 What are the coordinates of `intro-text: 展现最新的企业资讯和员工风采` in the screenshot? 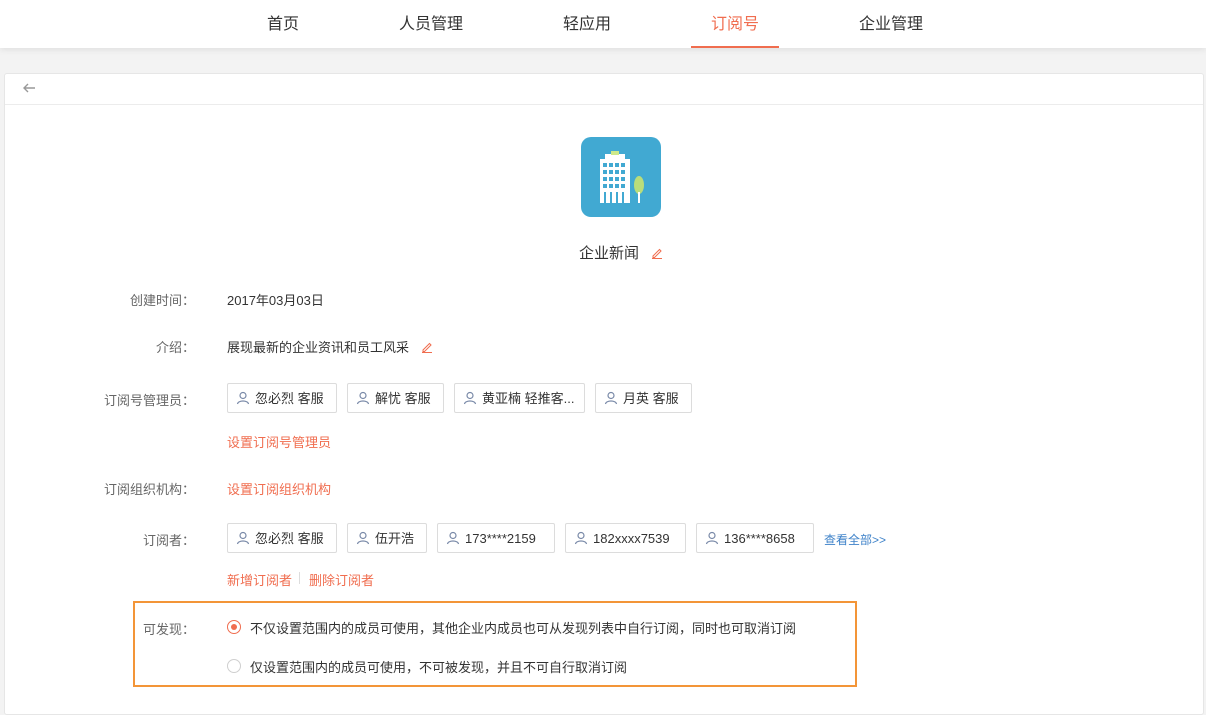 It's located at (318, 347).